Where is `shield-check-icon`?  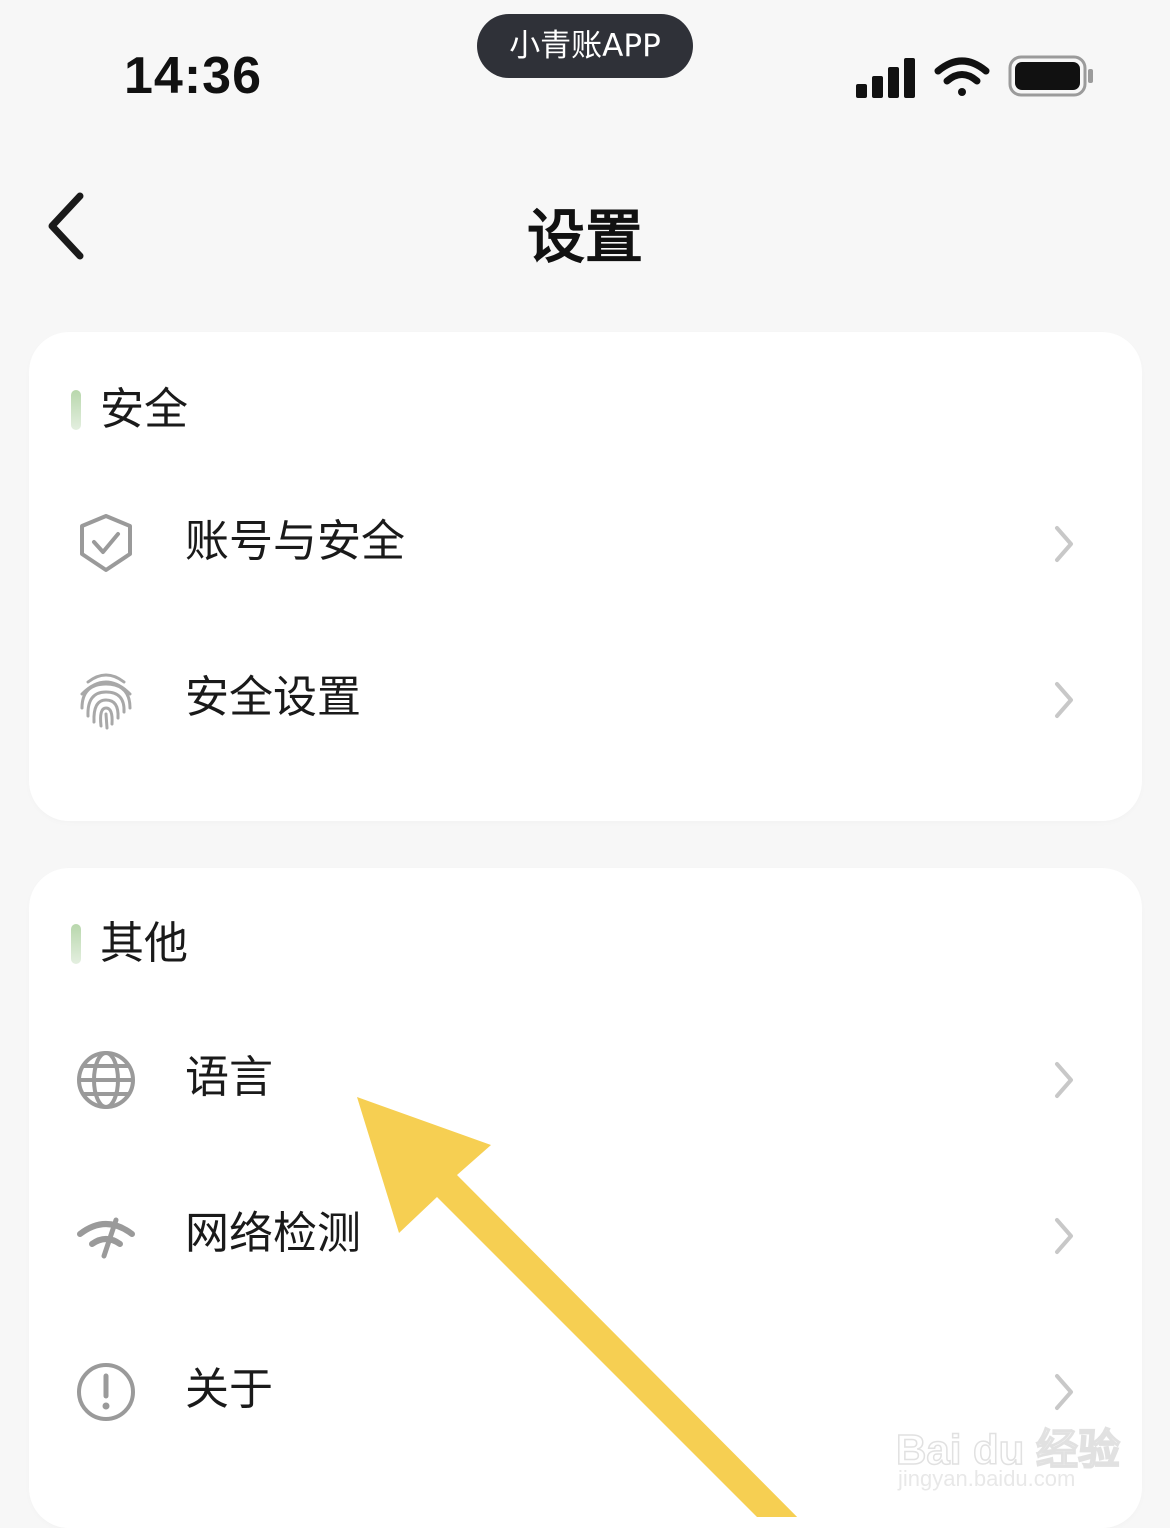
shield-check-icon is located at coordinates (106, 543).